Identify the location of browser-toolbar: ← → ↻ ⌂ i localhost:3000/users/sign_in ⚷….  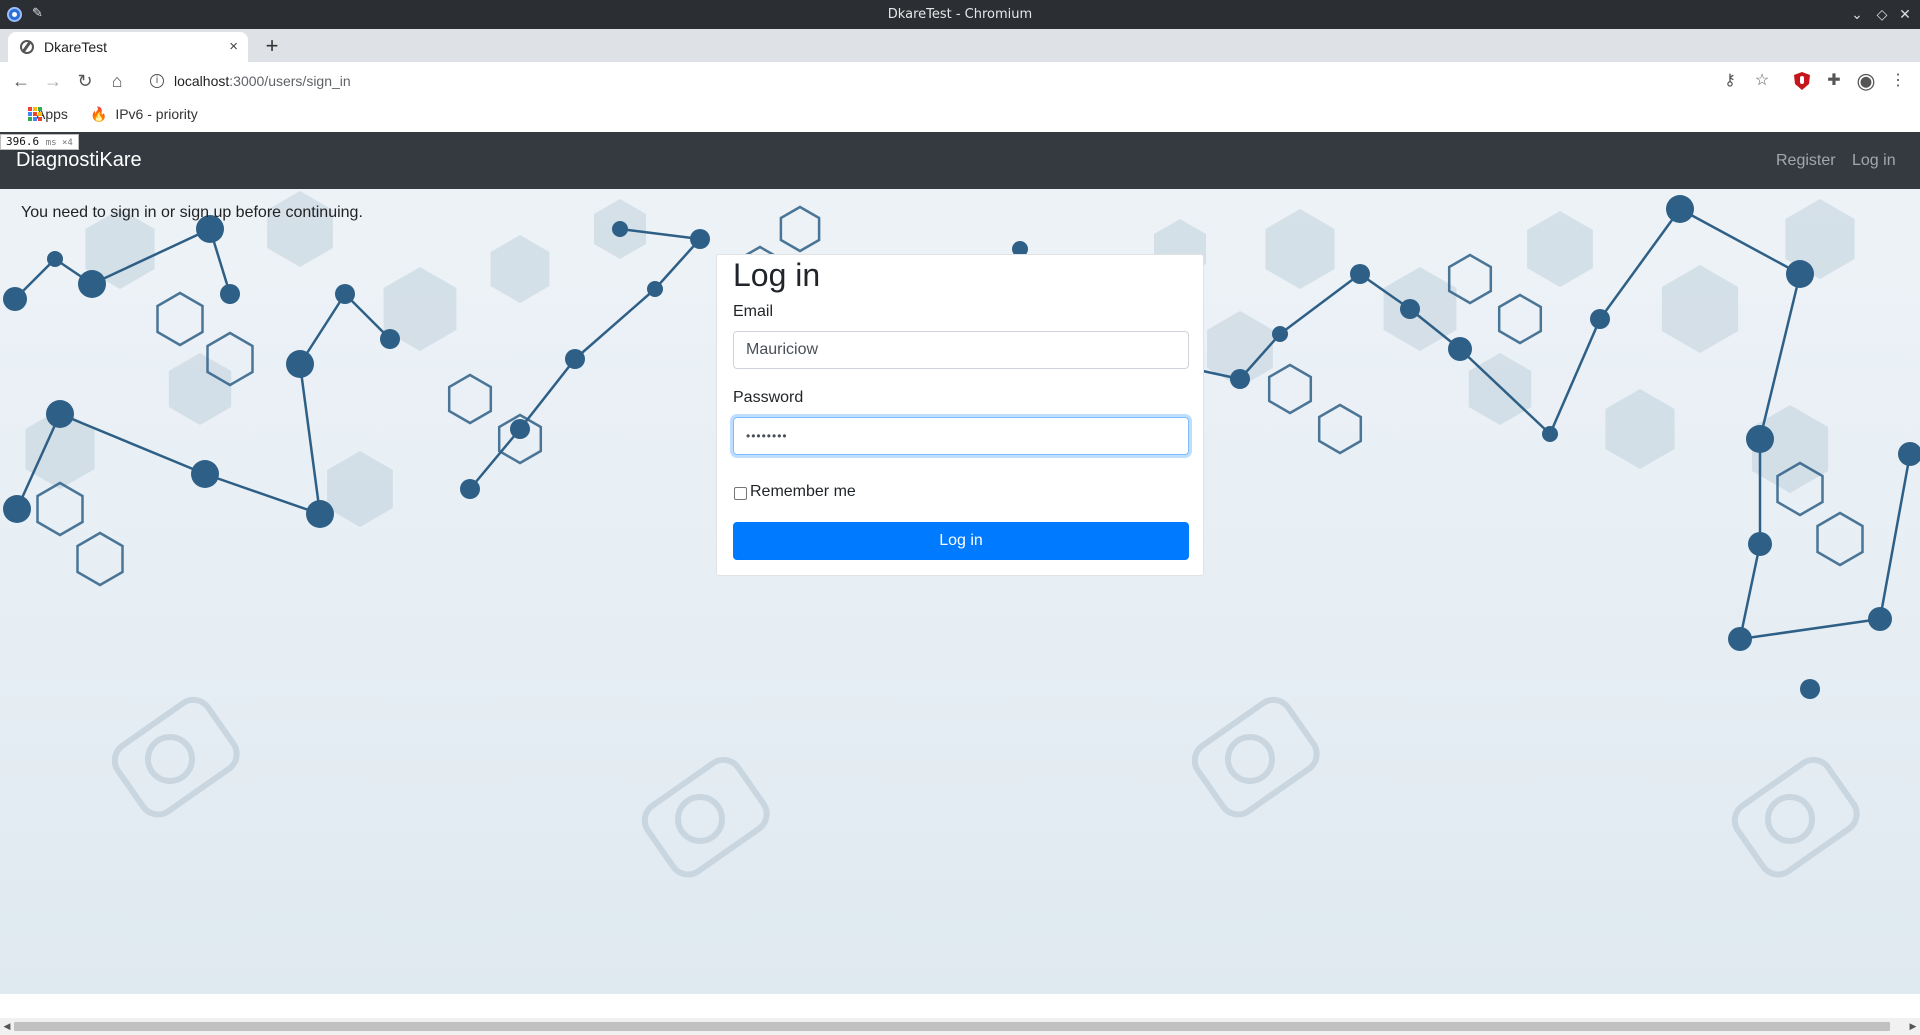
(960, 81).